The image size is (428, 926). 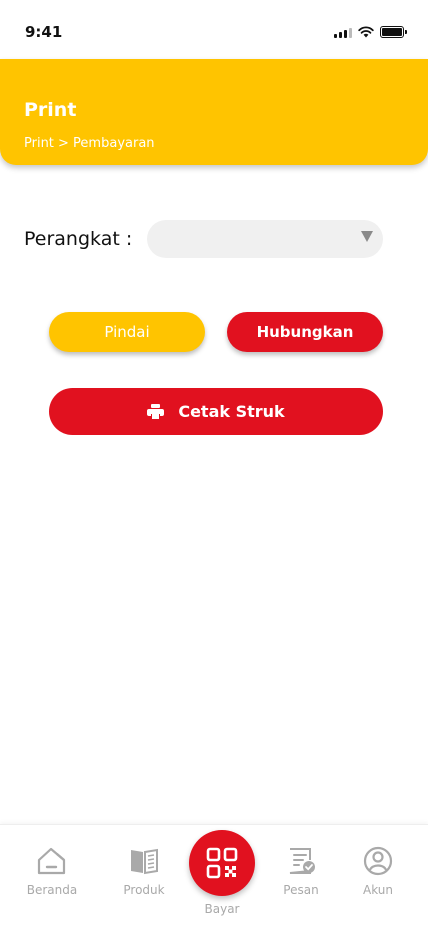 I want to click on book-icon, so click(x=144, y=861).